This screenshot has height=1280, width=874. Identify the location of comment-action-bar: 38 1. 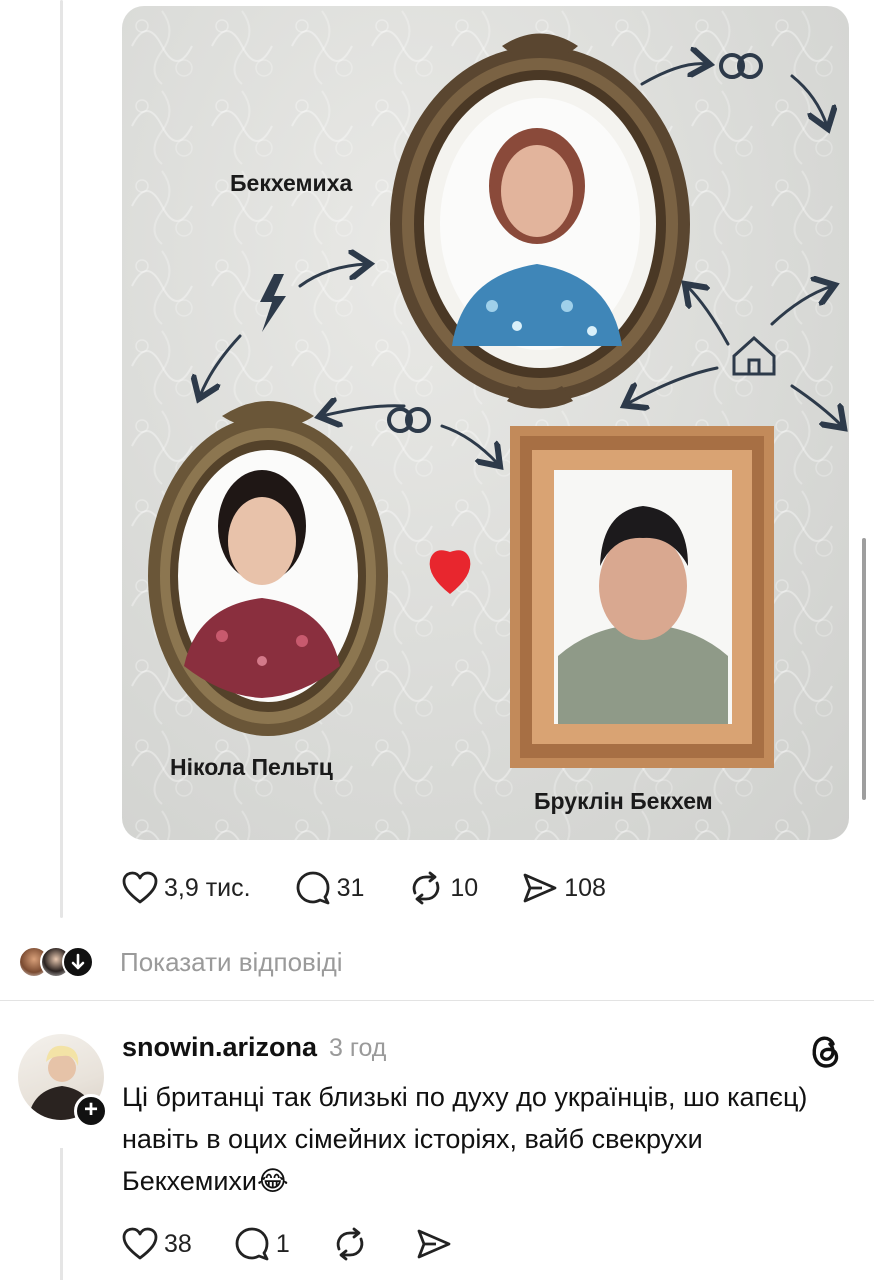
(311, 1244).